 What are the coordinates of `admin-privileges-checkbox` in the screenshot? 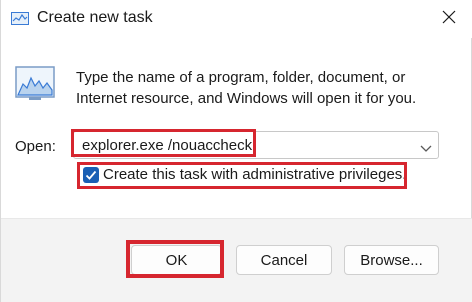 It's located at (91, 175).